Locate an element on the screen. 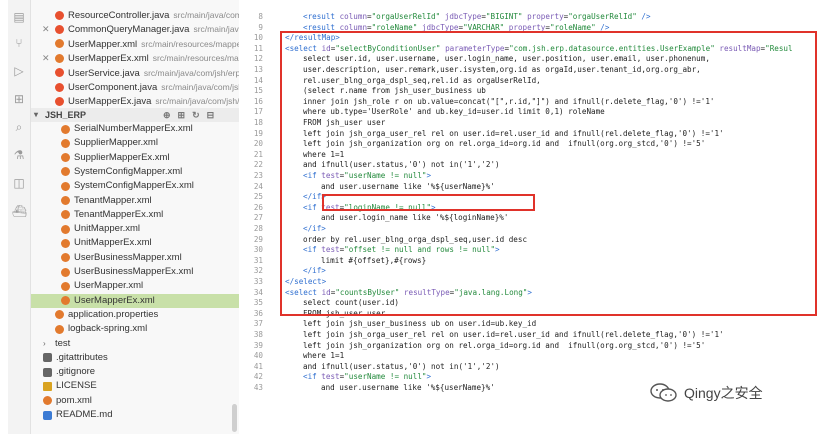 The height and width of the screenshot is (434, 830). explorer-icon: ▤ is located at coordinates (19, 17).